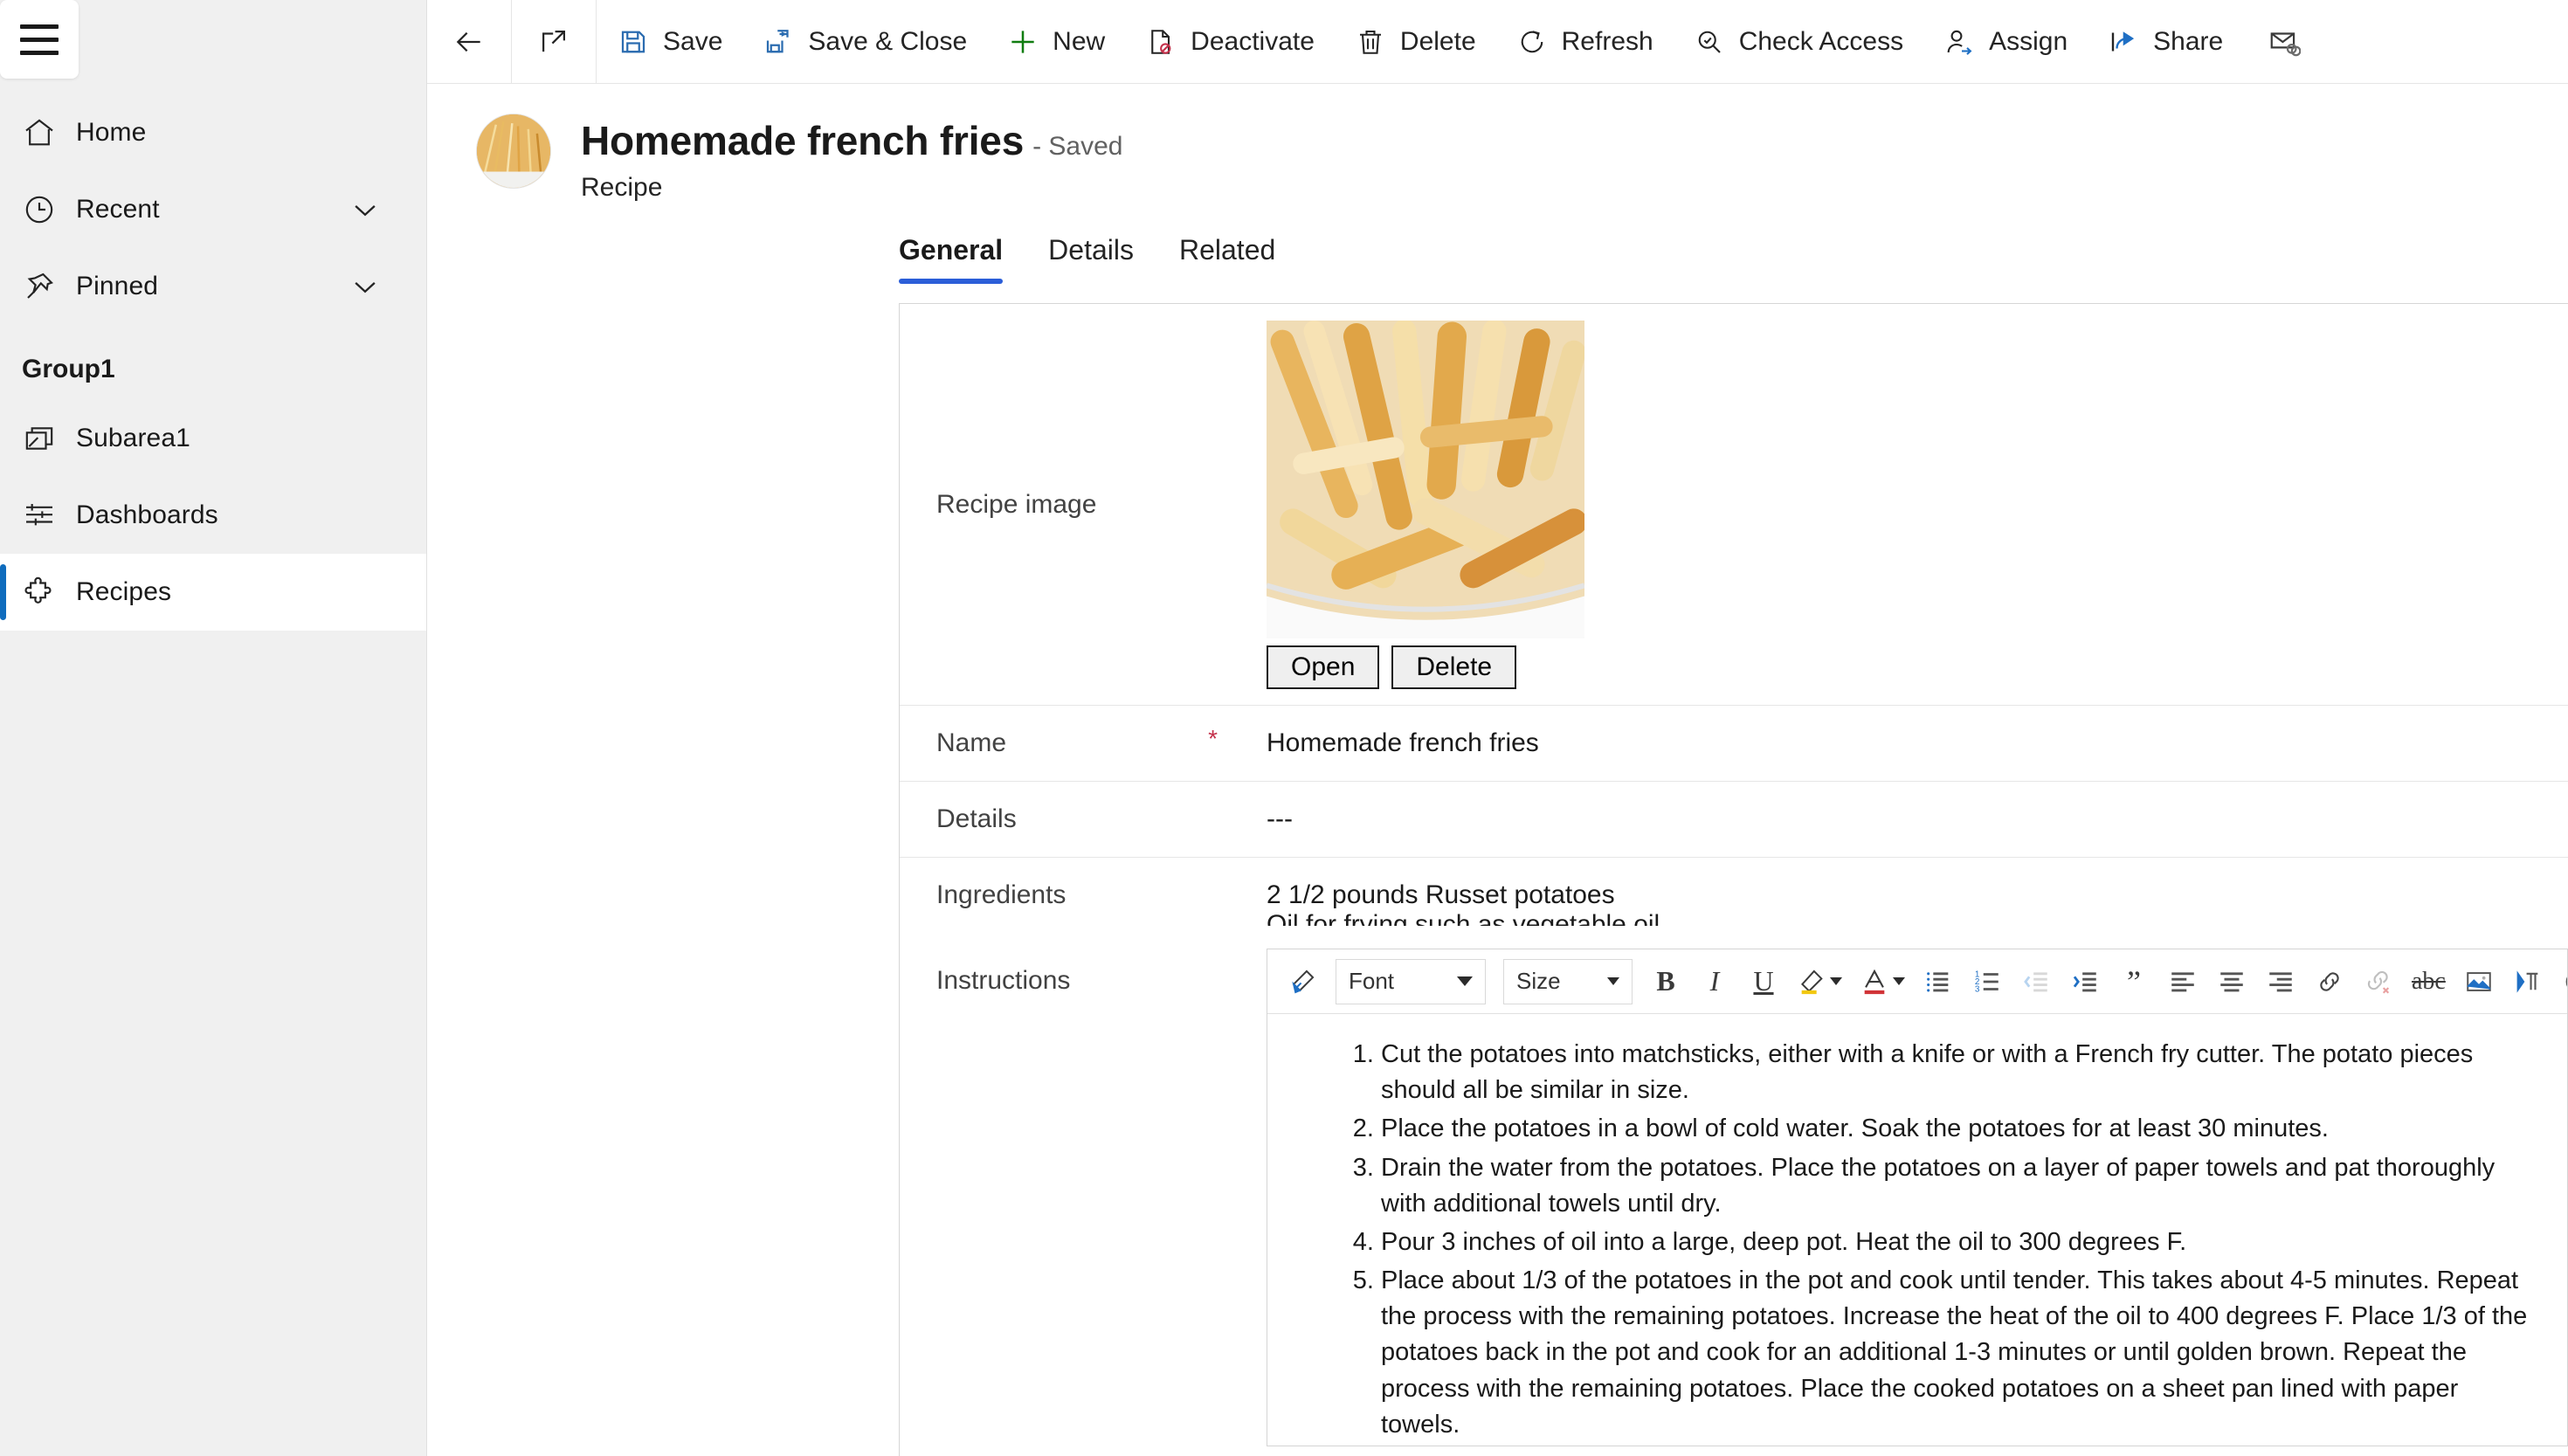 The height and width of the screenshot is (1456, 2568). Describe the element at coordinates (49, 132) in the screenshot. I see `home-icon` at that location.